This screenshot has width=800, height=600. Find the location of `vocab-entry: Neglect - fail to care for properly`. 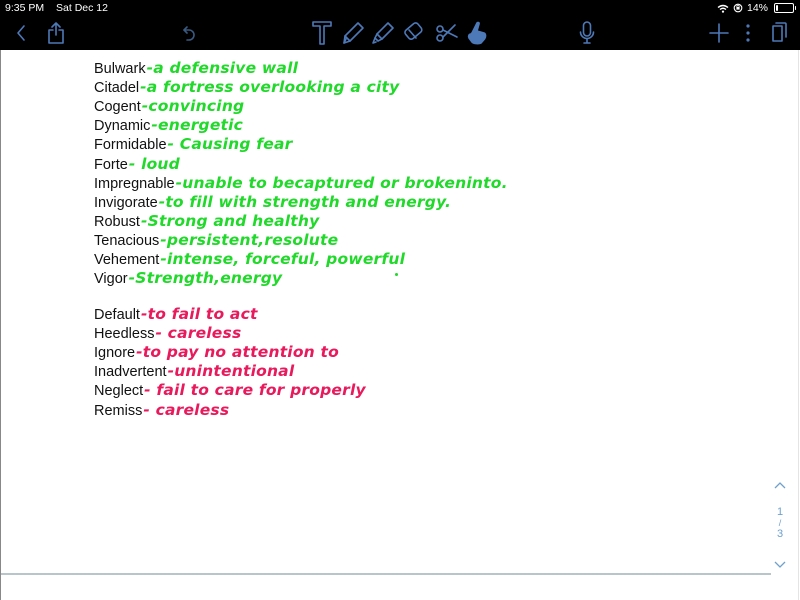

vocab-entry: Neglect - fail to care for properly is located at coordinates (230, 390).